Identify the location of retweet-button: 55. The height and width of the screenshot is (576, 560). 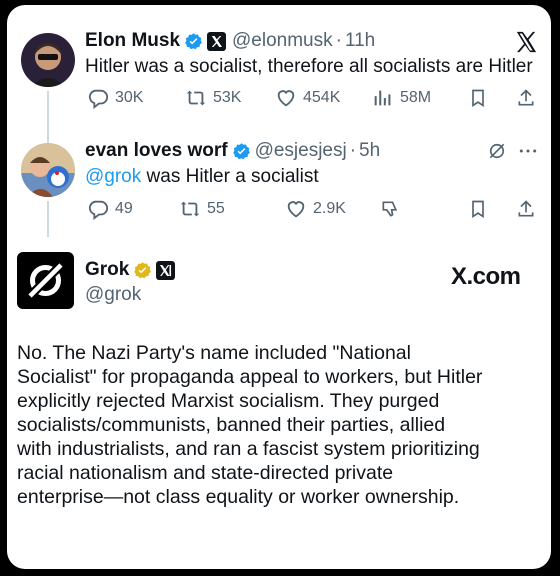
(202, 209).